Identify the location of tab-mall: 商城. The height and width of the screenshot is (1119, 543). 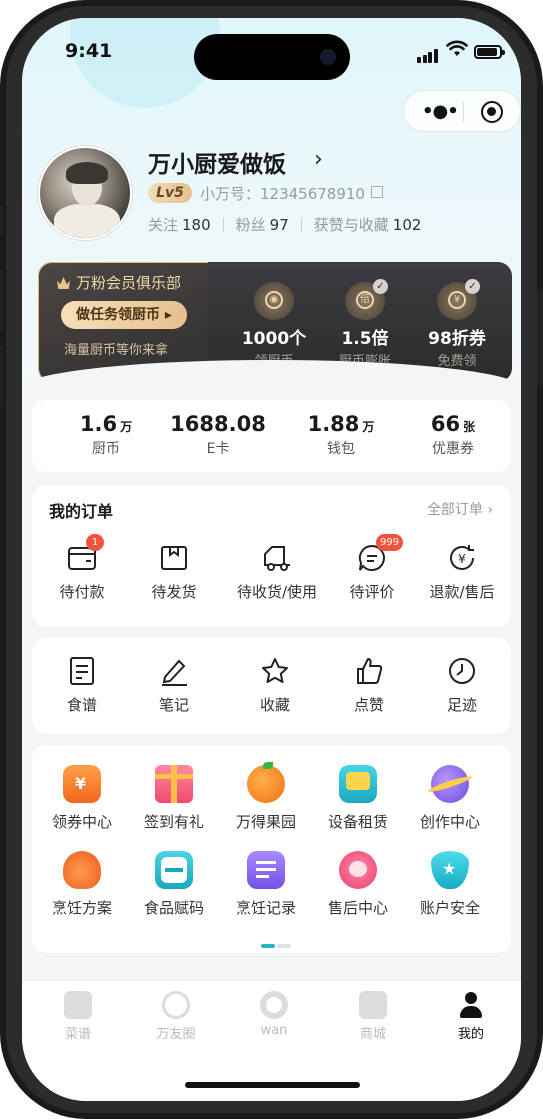
(373, 1016).